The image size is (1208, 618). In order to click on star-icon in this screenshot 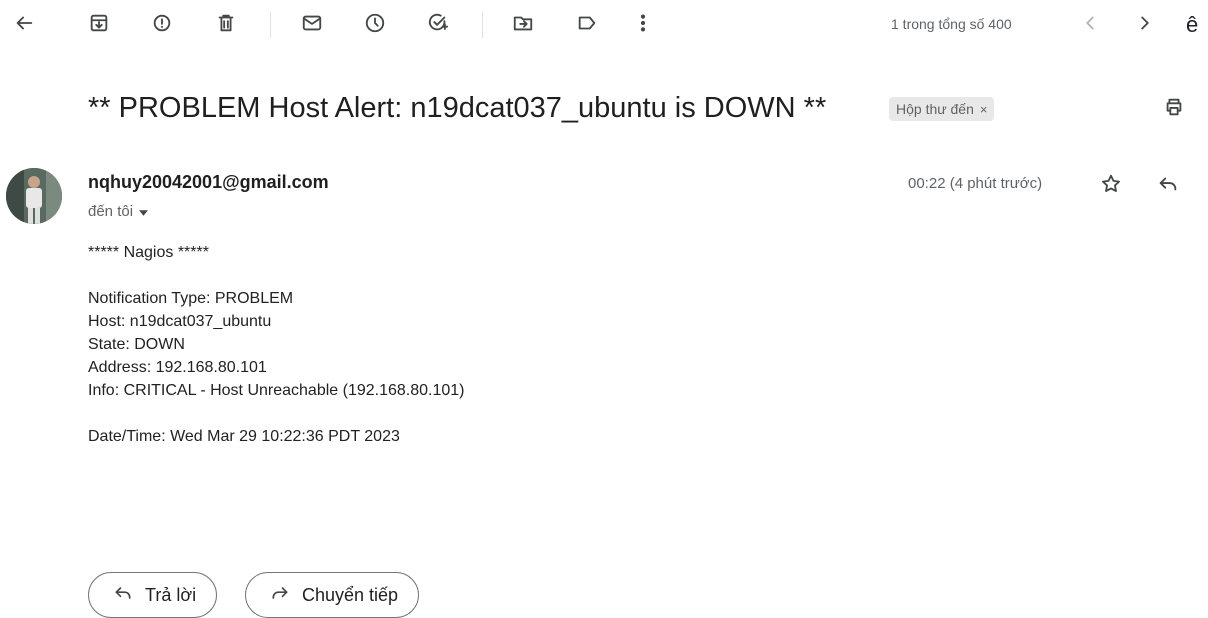, I will do `click(1111, 186)`.